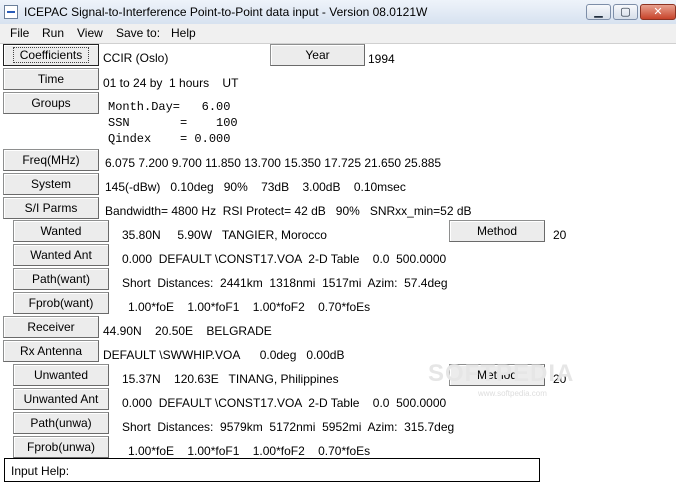  I want to click on coefficients-button: Coefficients, so click(51, 55).